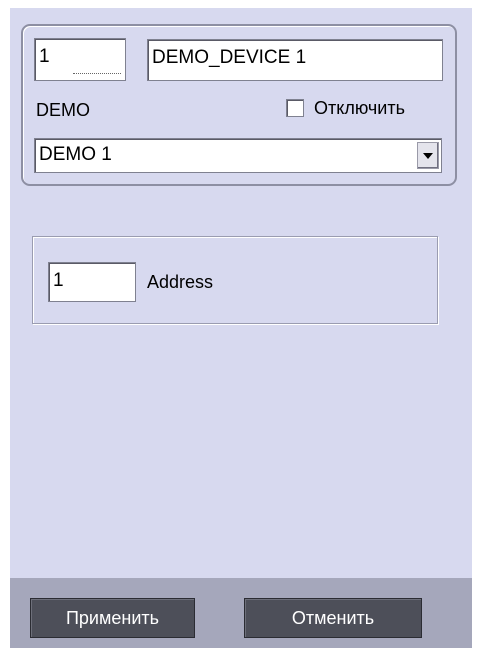 This screenshot has height=650, width=482. What do you see at coordinates (58, 280) in the screenshot?
I see `address-value: 1` at bounding box center [58, 280].